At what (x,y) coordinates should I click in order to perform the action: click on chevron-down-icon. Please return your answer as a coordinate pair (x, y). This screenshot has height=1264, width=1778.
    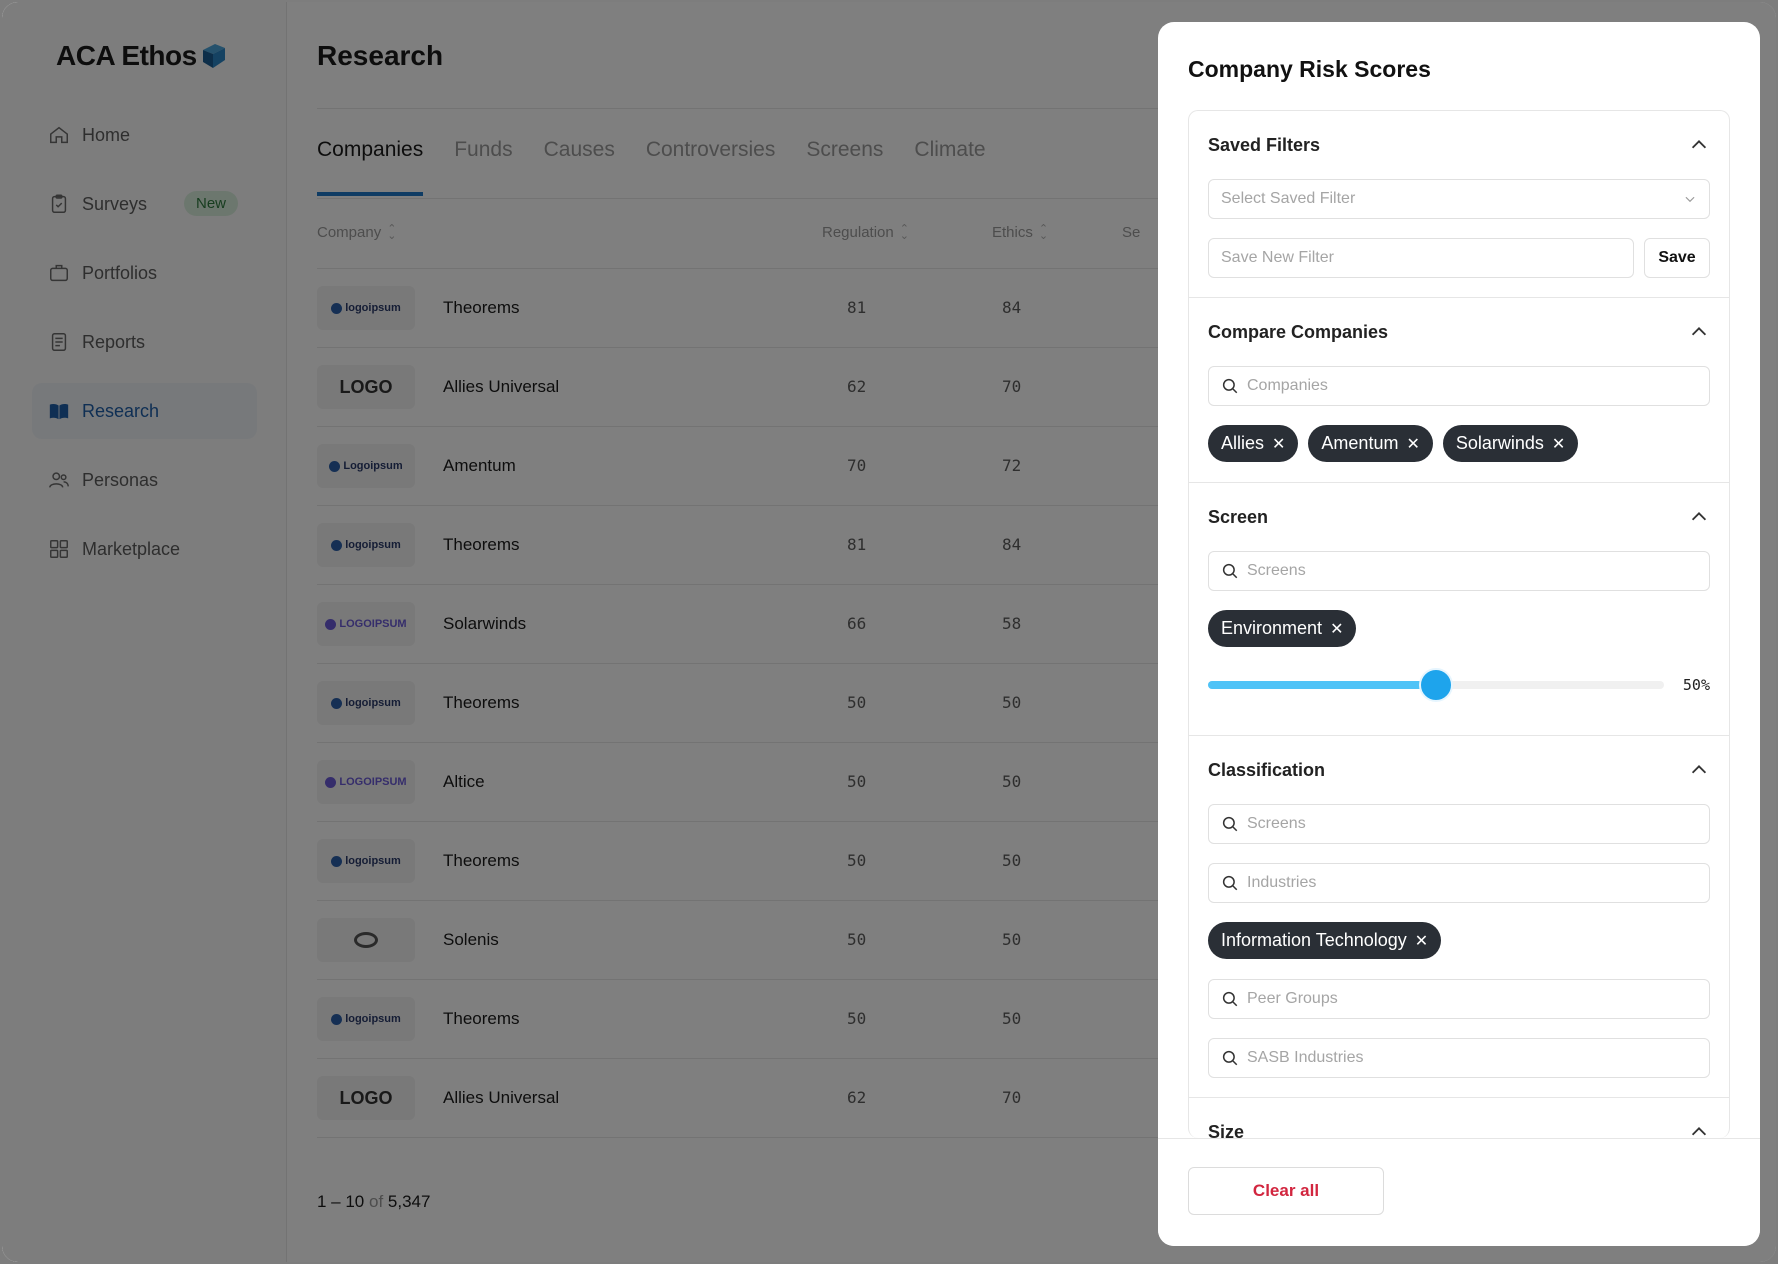
    Looking at the image, I should click on (1690, 199).